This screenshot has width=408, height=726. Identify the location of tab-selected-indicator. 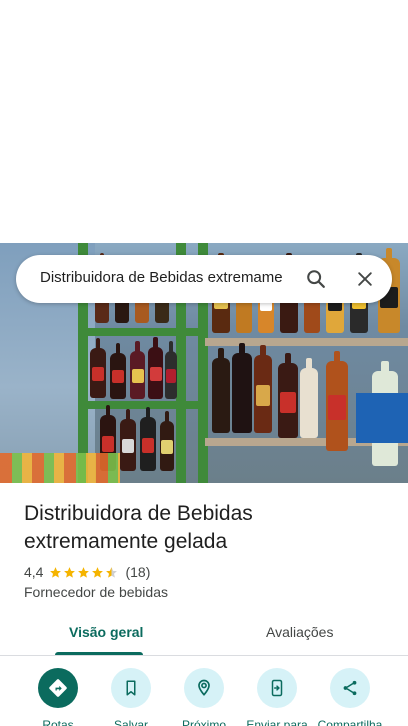
(99, 653).